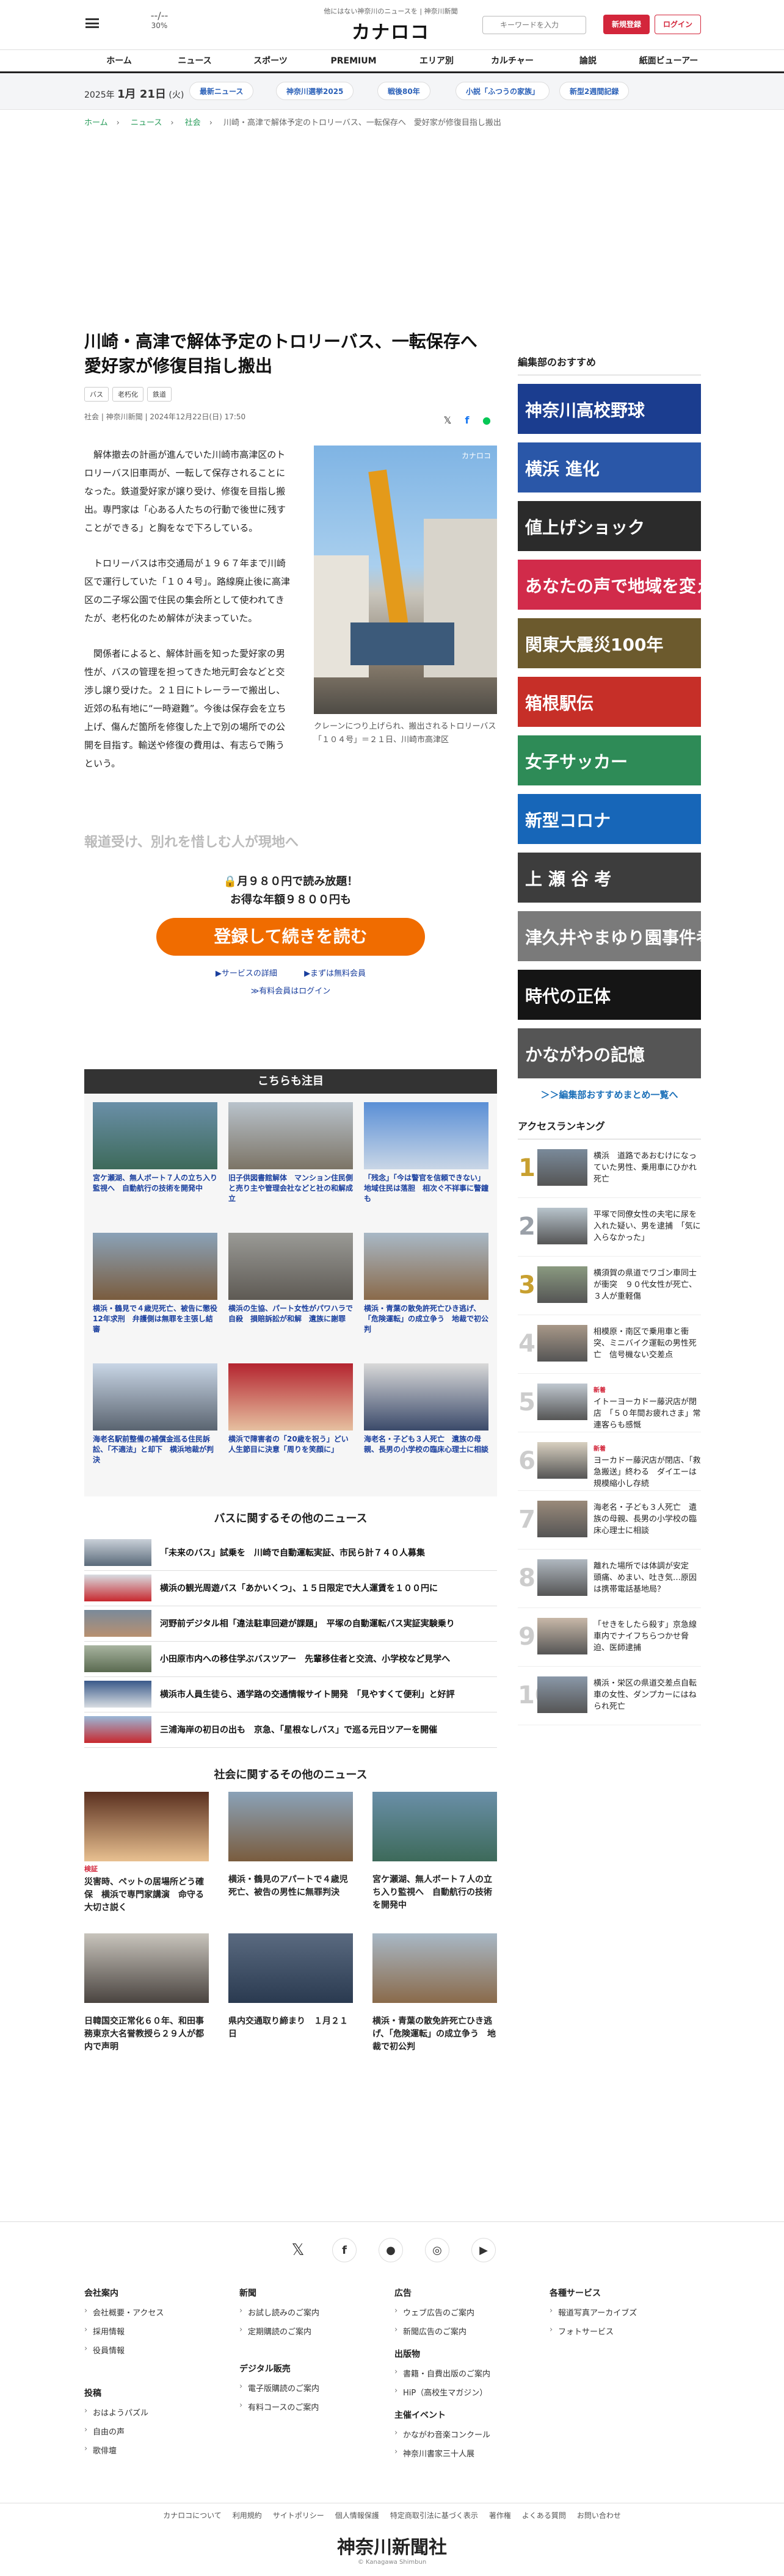 The width and height of the screenshot is (784, 2576). Describe the element at coordinates (609, 585) in the screenshot. I see `recommend-banner: あなたの声で地域を変えよう` at that location.